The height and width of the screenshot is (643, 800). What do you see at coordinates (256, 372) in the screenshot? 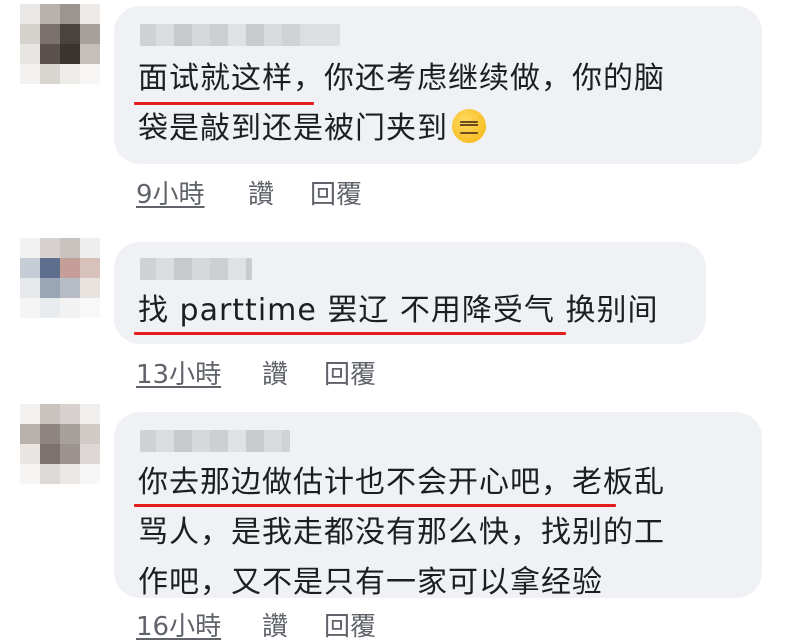
I see `comment-actions: 13小時 讚 回覆` at bounding box center [256, 372].